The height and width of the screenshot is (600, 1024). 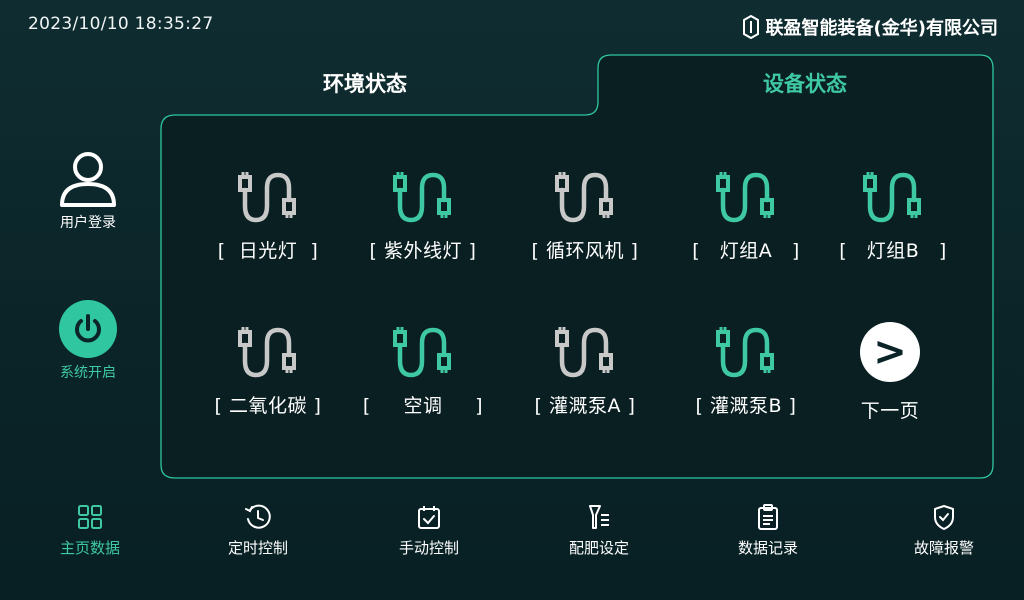 I want to click on nav-home-data: 主页数据, so click(x=90, y=530).